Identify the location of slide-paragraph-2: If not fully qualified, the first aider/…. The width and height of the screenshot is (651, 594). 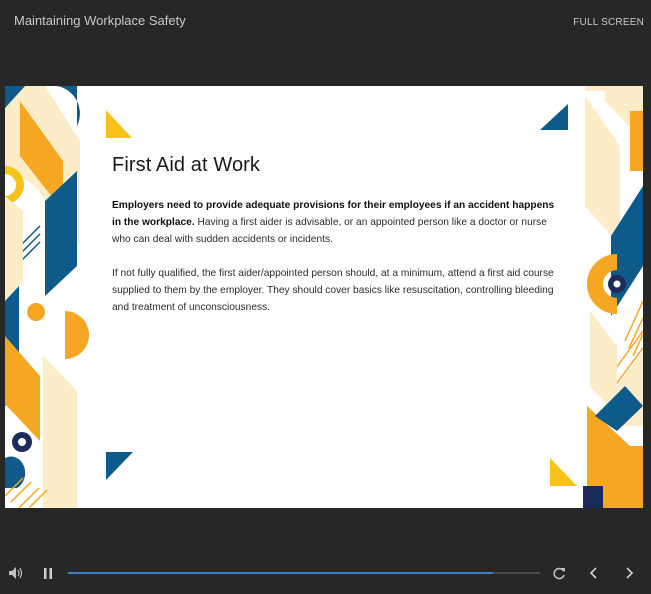
(333, 290).